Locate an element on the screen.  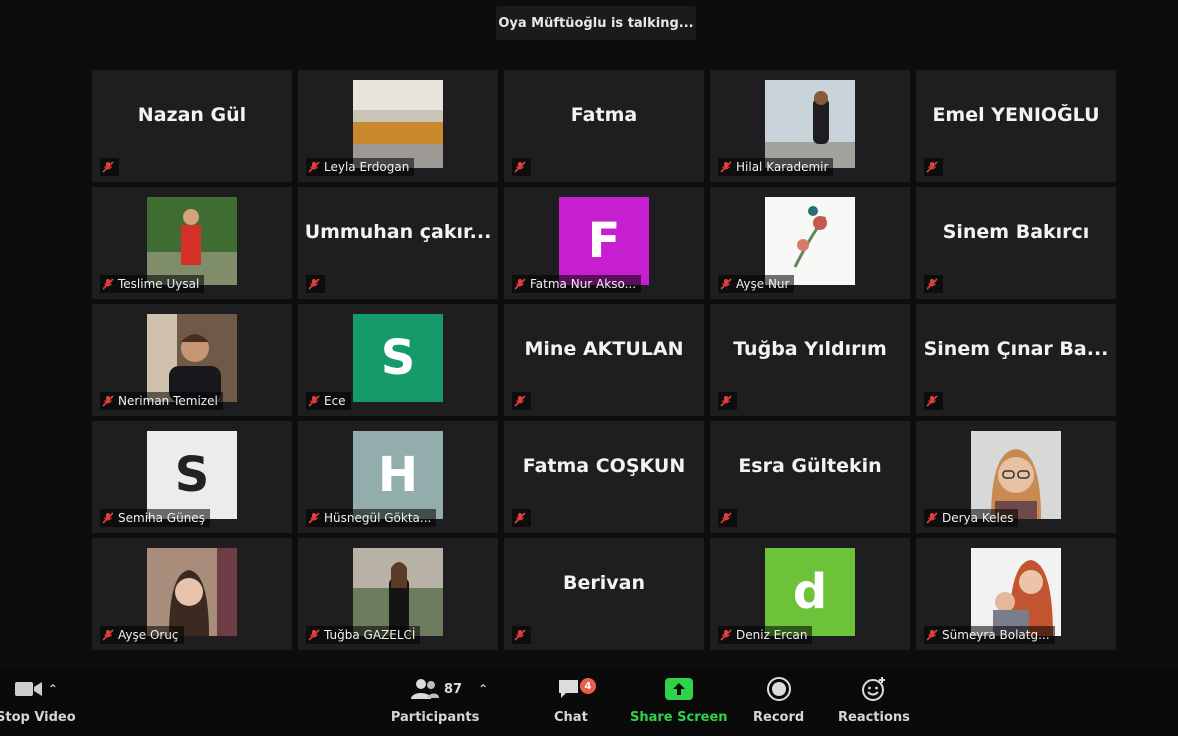
video-camera-icon is located at coordinates (28, 689).